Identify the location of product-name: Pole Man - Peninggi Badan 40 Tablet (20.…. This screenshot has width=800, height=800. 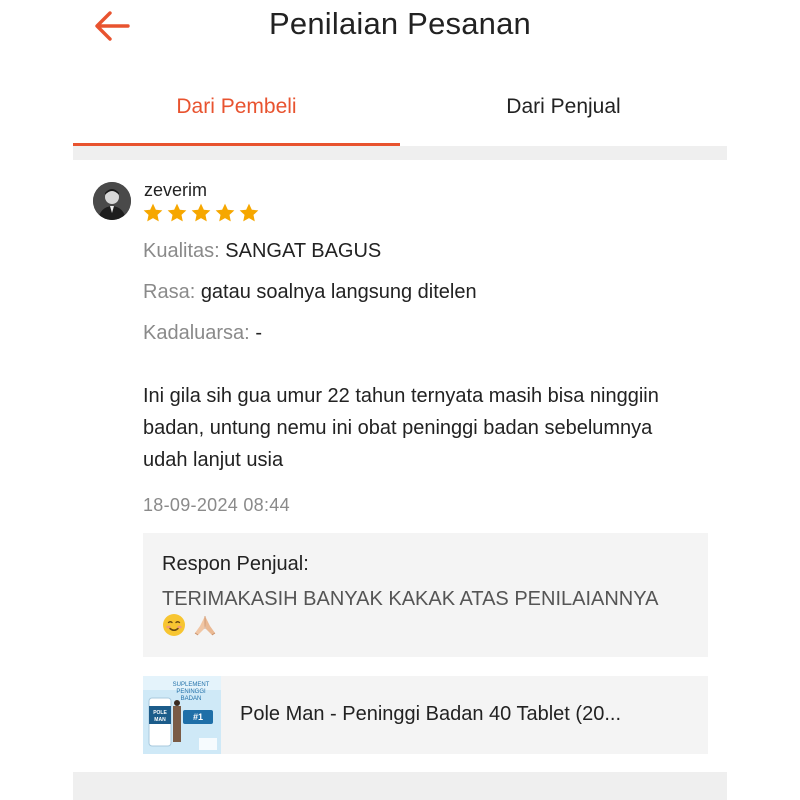
(430, 714).